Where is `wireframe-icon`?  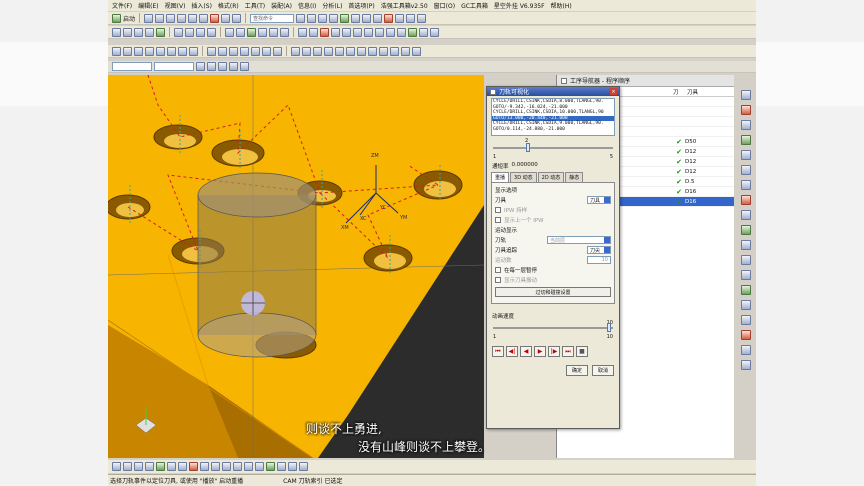
wireframe-icon is located at coordinates (160, 466).